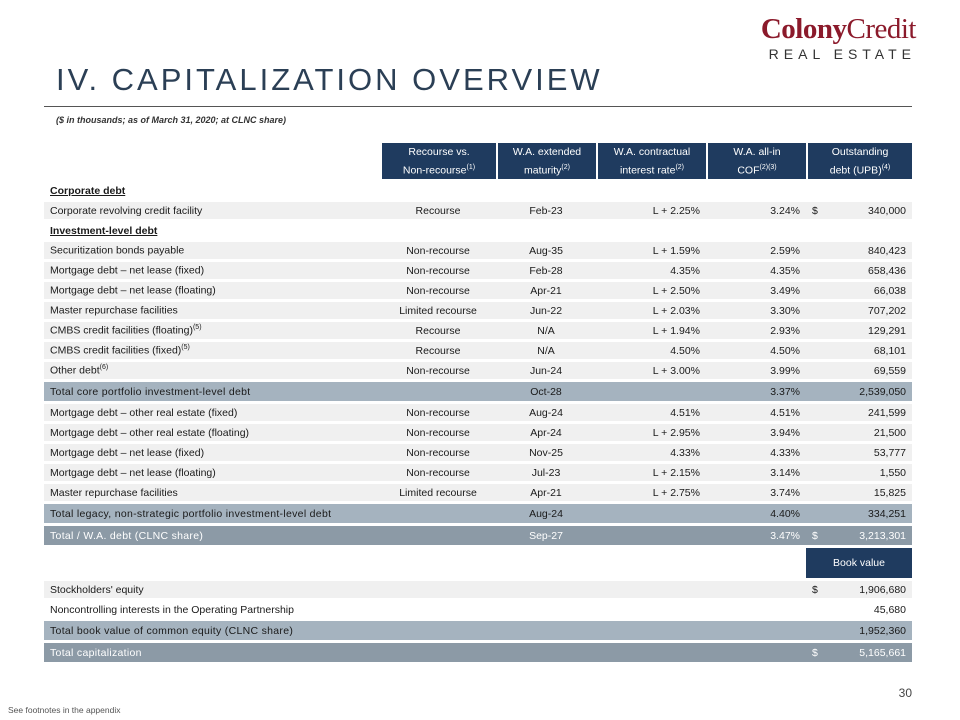 The height and width of the screenshot is (720, 960). I want to click on row-upb-text: 66,038, so click(889, 290).